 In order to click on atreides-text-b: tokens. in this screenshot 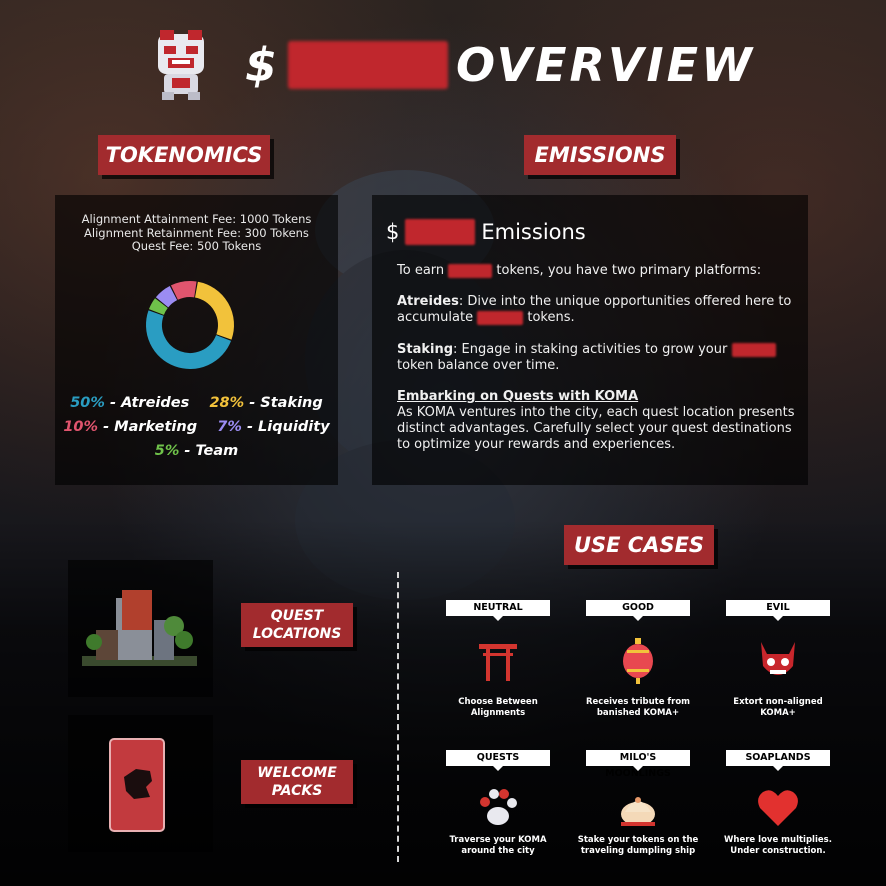, I will do `click(551, 317)`.